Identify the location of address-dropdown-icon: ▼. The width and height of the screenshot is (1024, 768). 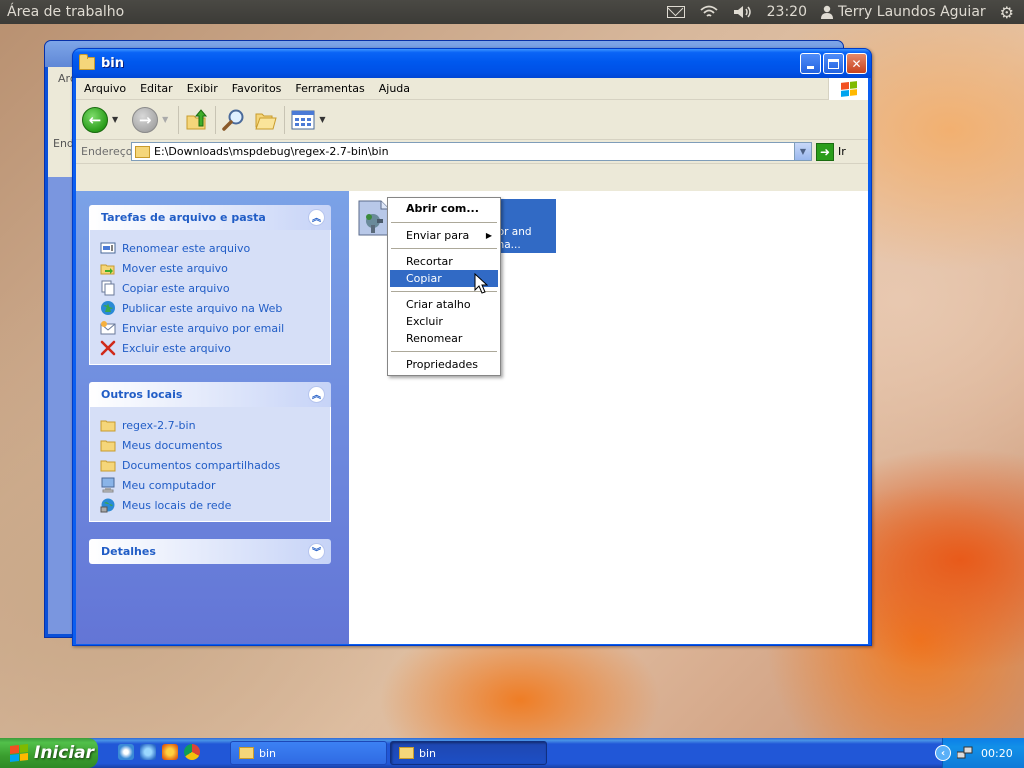
(802, 151).